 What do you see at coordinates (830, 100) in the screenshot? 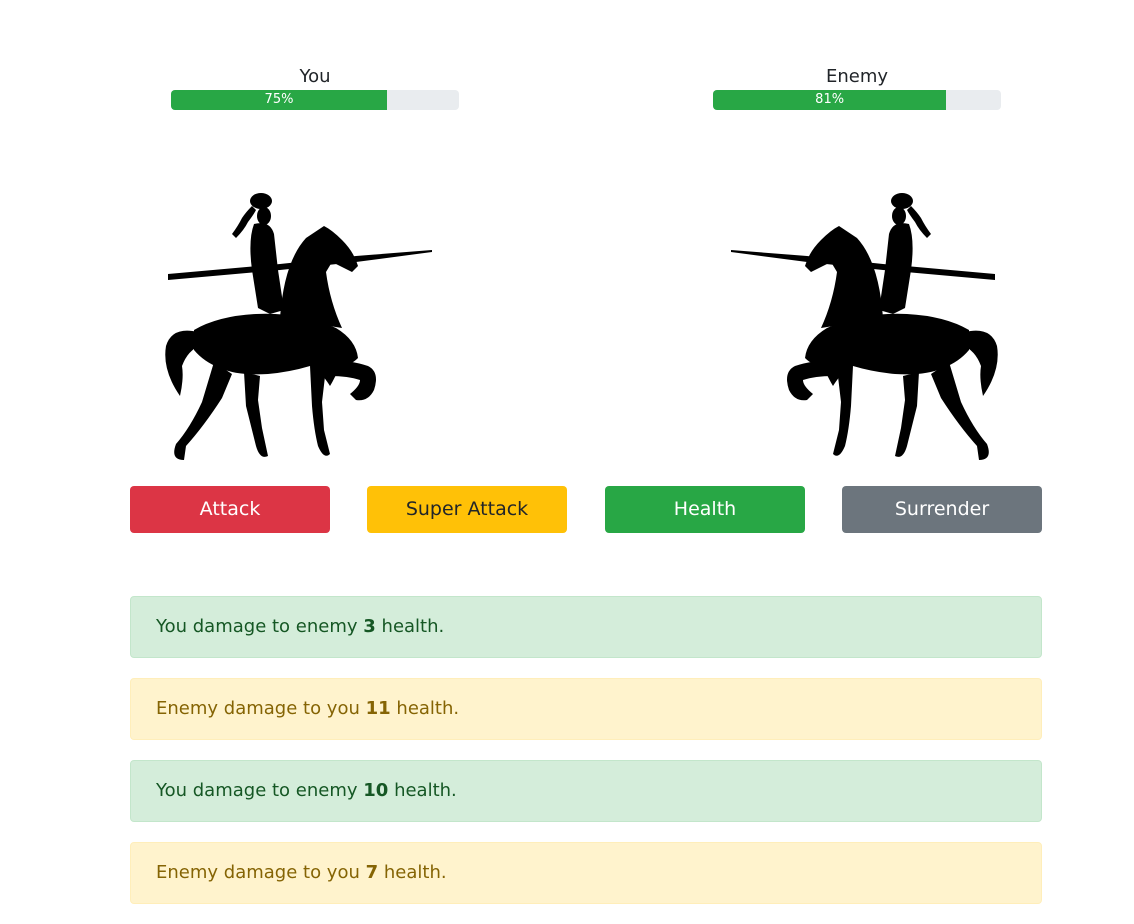
I see `enemy-health-fill: 81%` at bounding box center [830, 100].